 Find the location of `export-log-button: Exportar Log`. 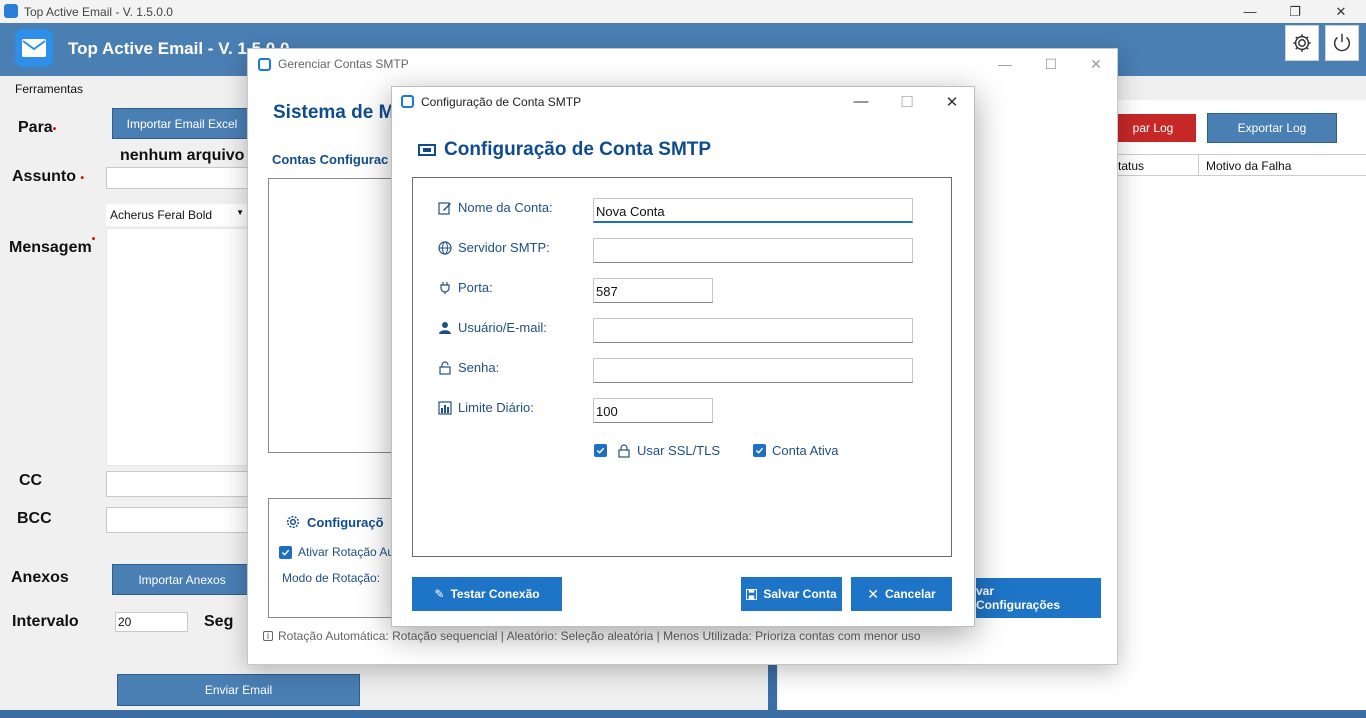

export-log-button: Exportar Log is located at coordinates (1272, 128).